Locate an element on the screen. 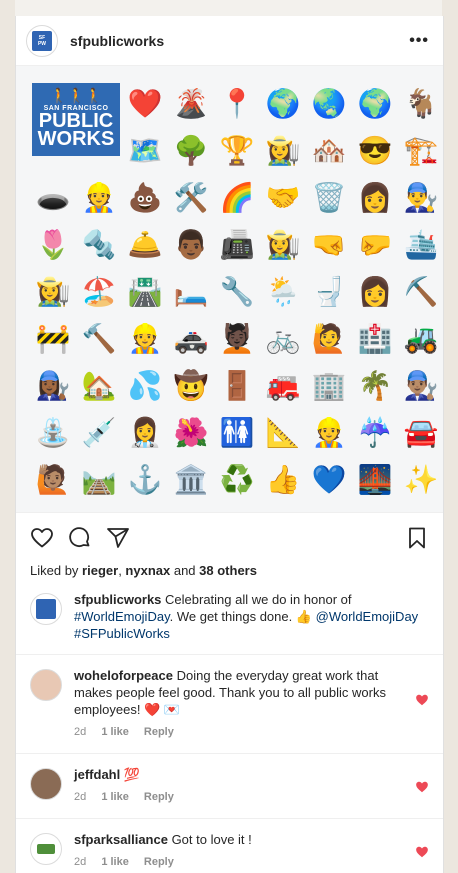 The width and height of the screenshot is (458, 873). emoji-cell: ✨ is located at coordinates (421, 479).